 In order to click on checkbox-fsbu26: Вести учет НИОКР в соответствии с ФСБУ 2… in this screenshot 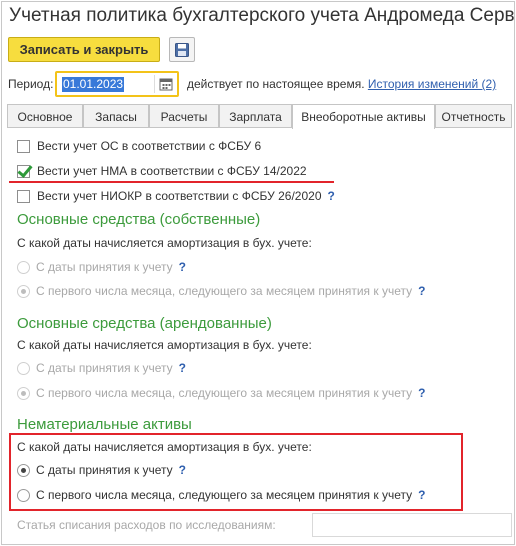, I will do `click(176, 196)`.